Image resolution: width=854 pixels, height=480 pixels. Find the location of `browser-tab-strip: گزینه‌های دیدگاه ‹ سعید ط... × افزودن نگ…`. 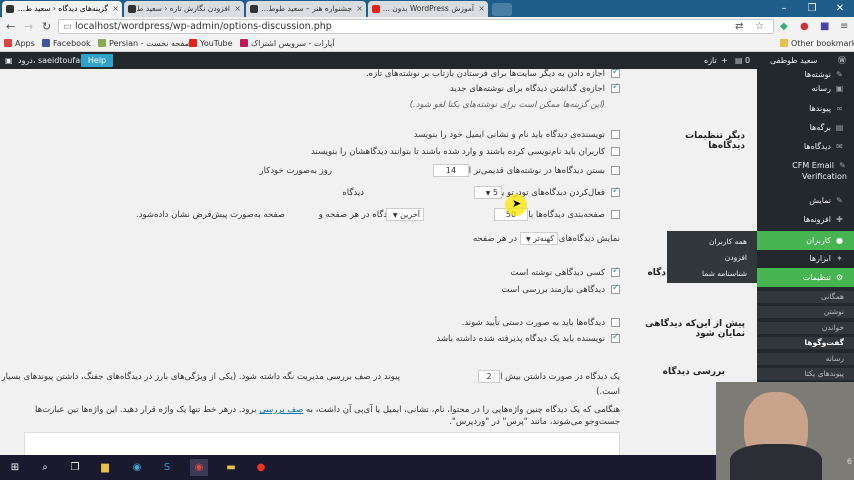

browser-tab-strip: گزینه‌های دیدگاه ‹ سعید ط... × افزودن نگ… is located at coordinates (427, 8).